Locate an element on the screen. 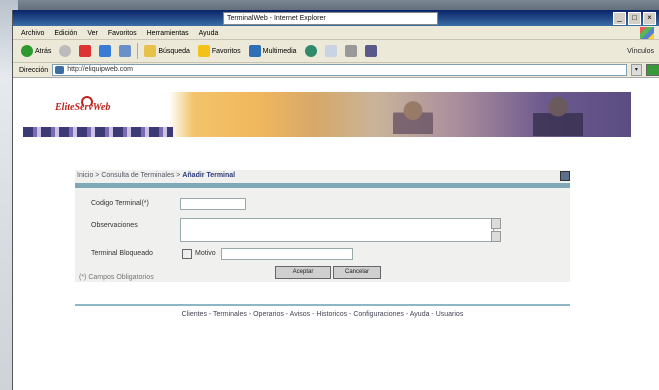 This screenshot has height=390, width=659. print-button is located at coordinates (351, 51).